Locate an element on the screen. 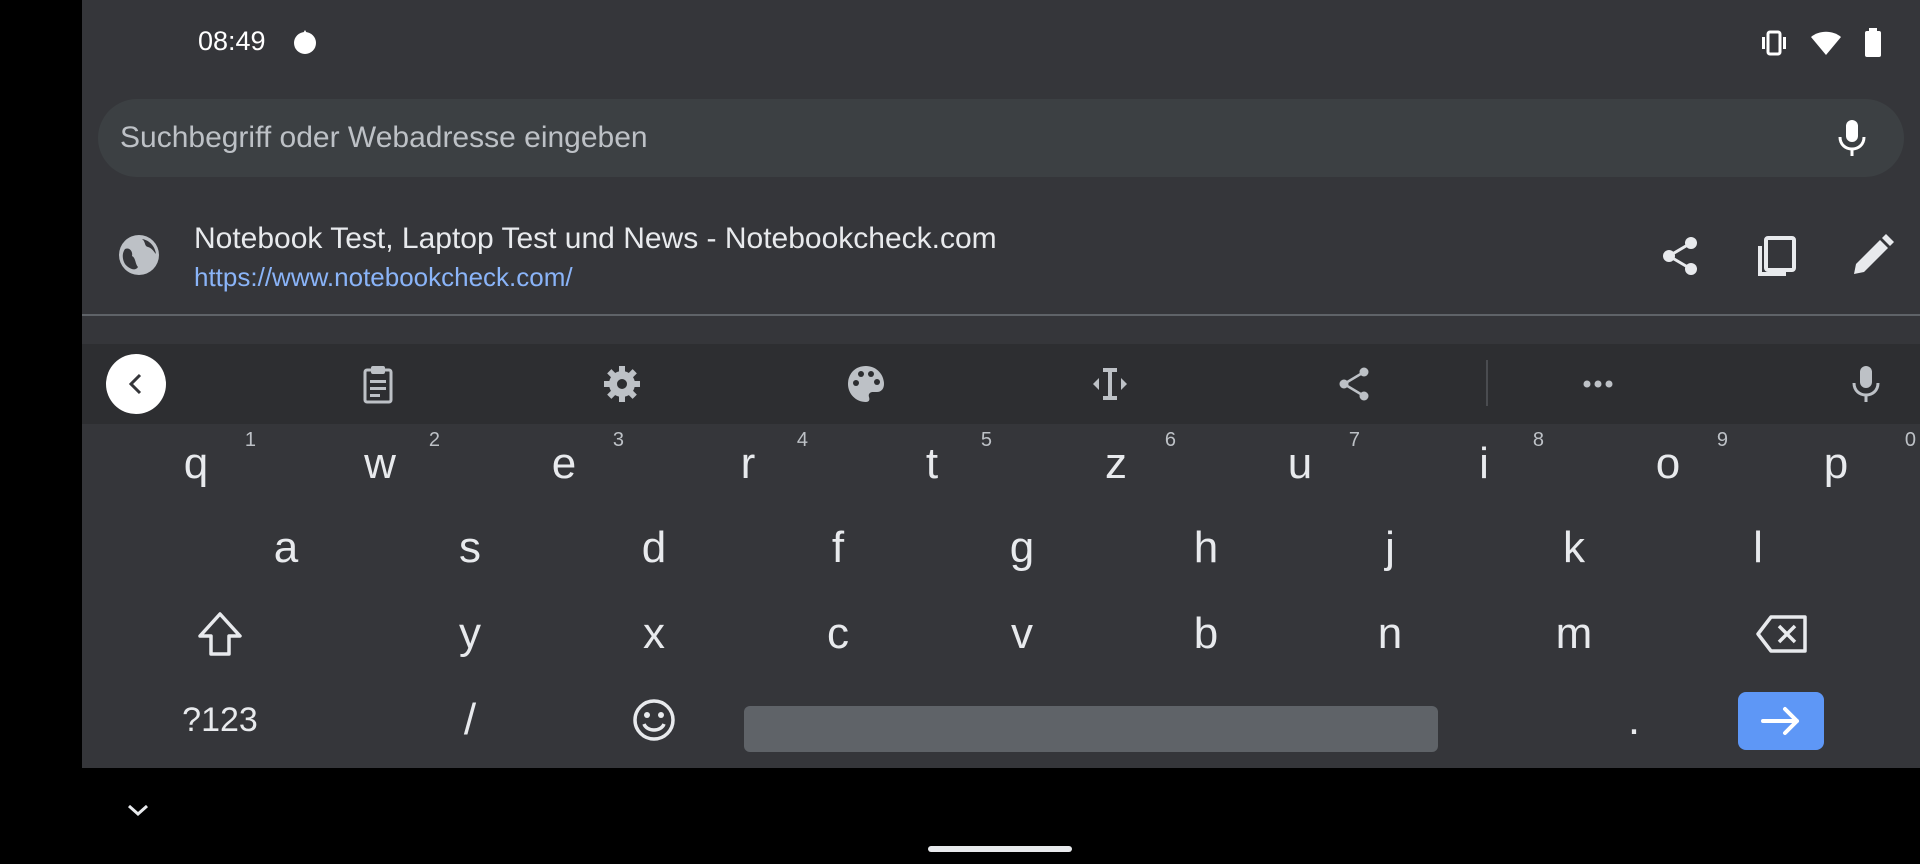  key-l: l is located at coordinates (1758, 548).